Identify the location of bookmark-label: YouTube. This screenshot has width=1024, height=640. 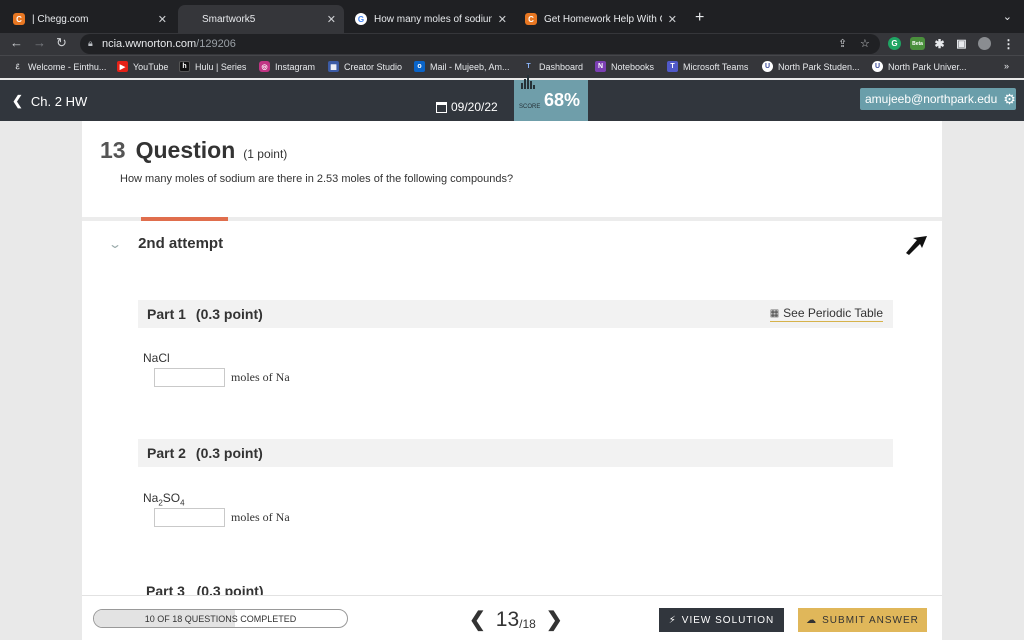
(151, 66).